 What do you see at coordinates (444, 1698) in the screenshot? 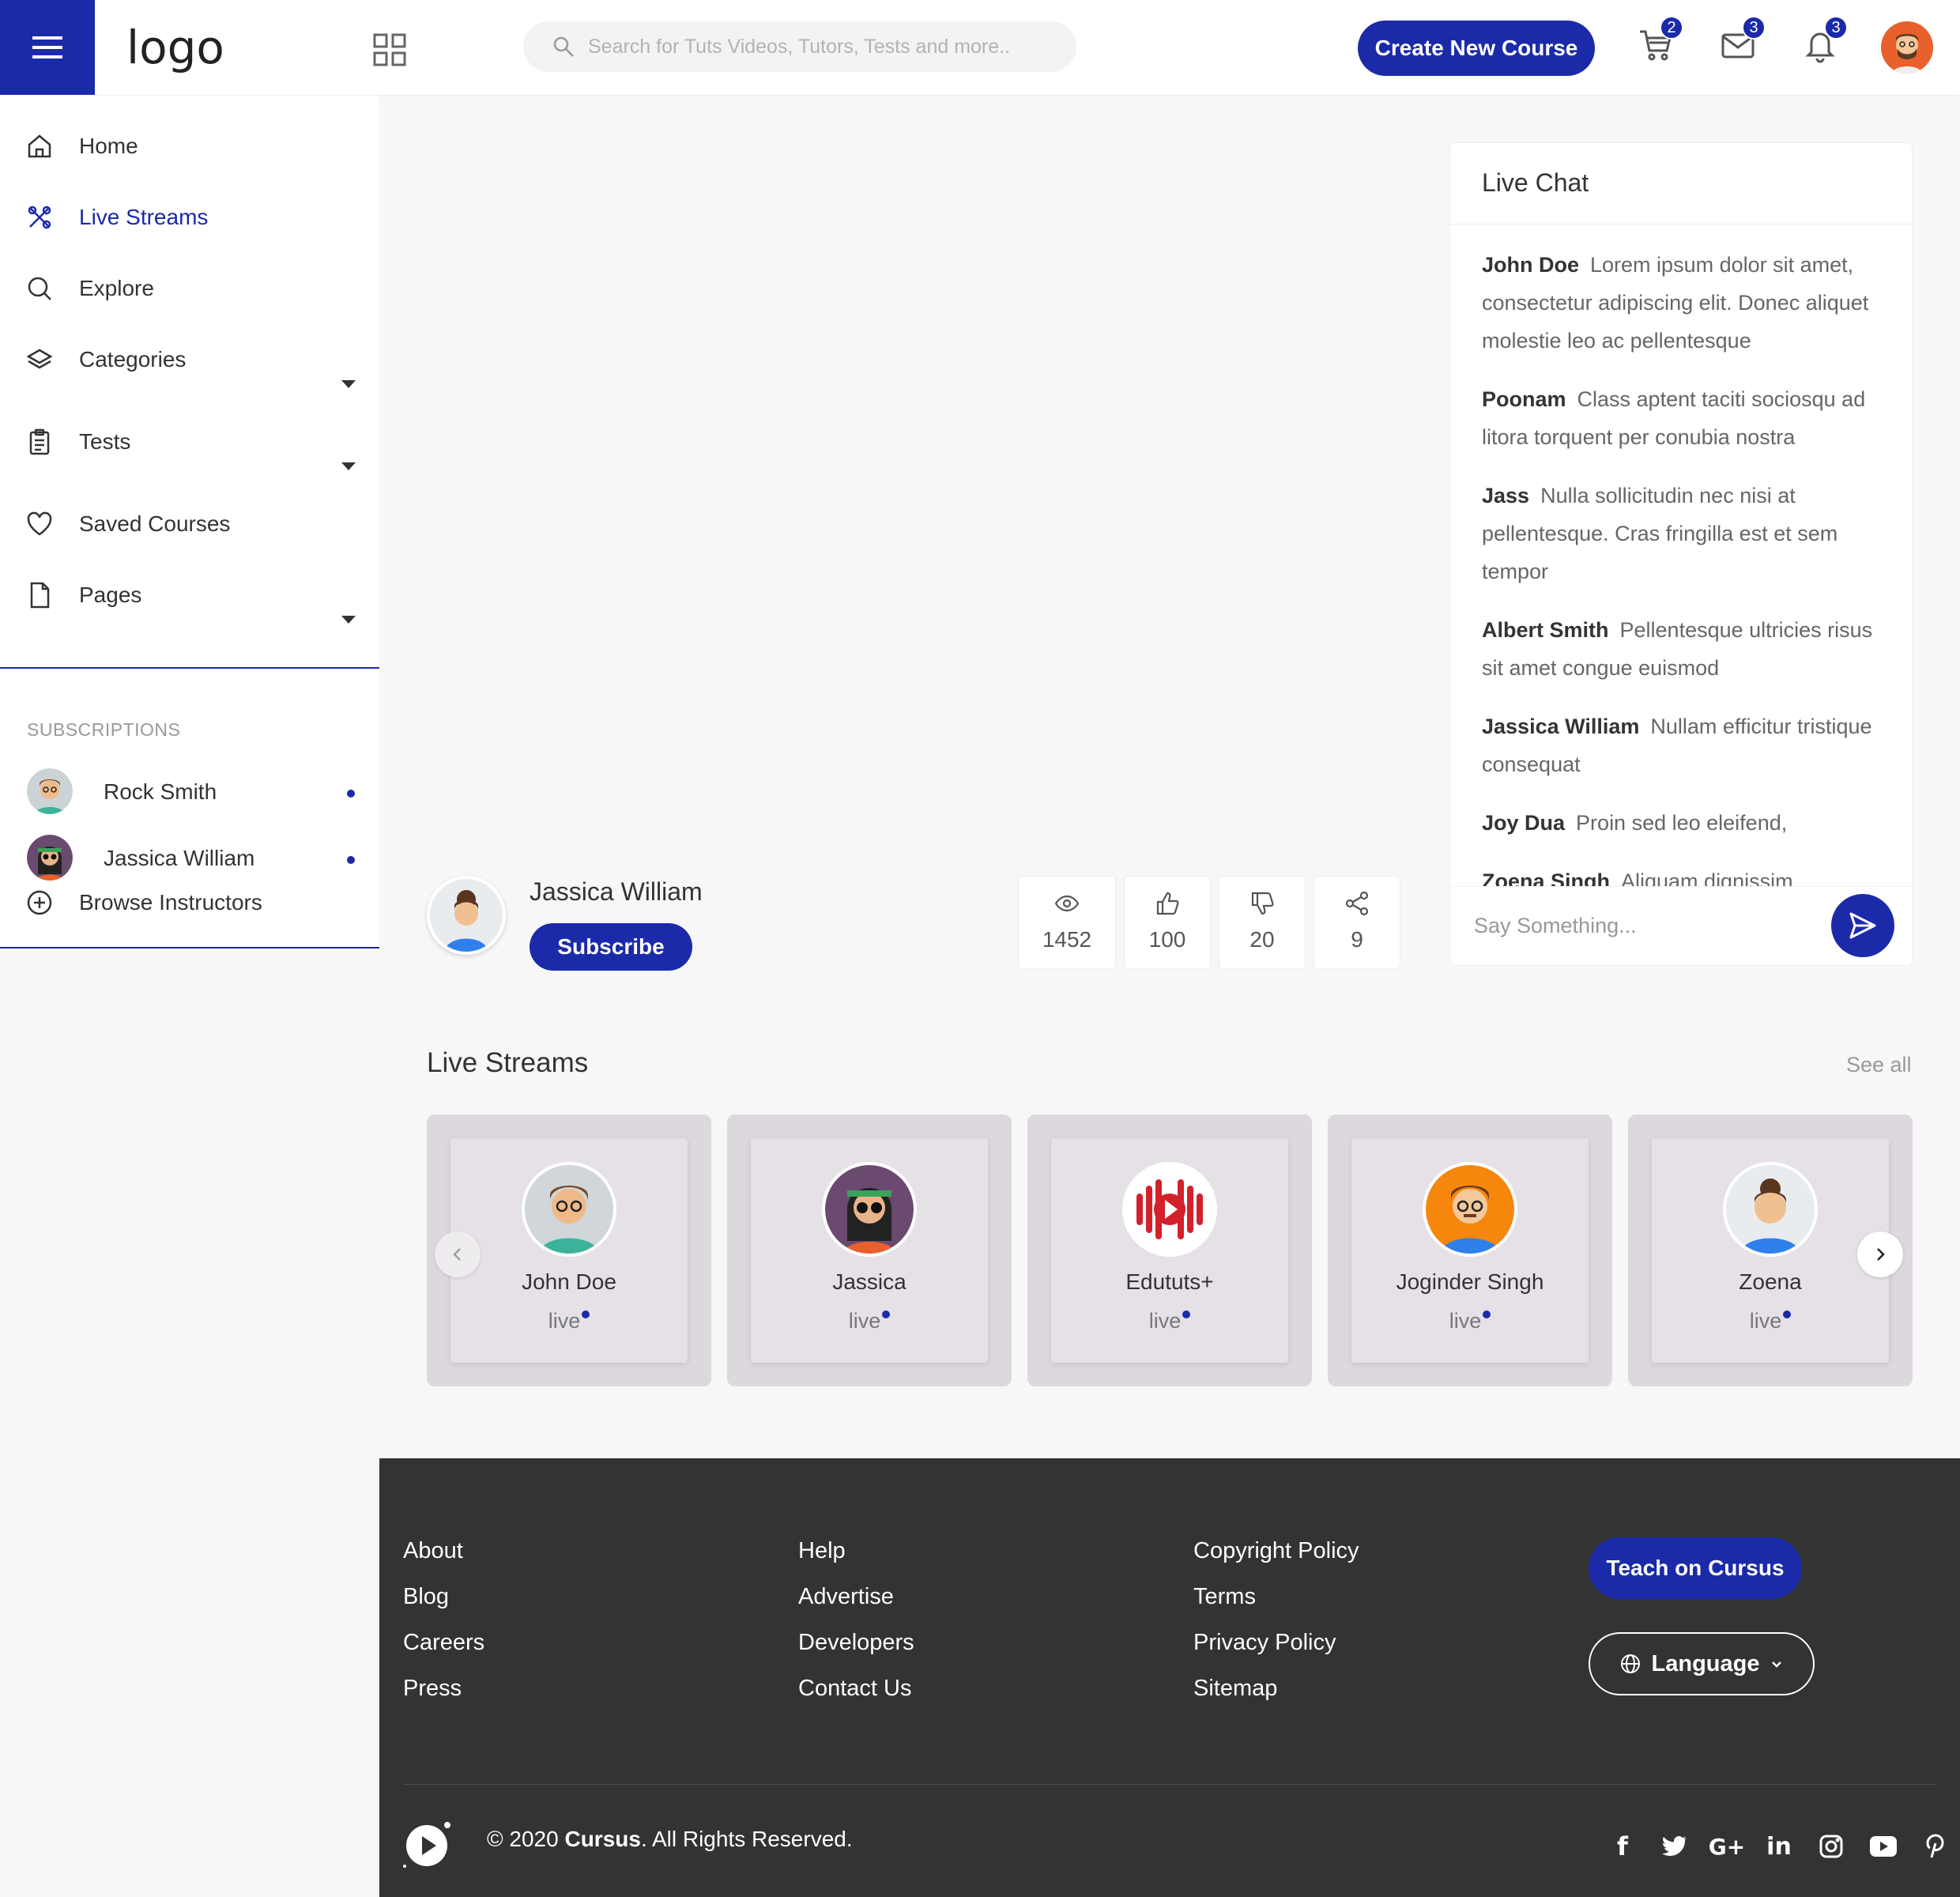
I see `footer-link-press: Press` at bounding box center [444, 1698].